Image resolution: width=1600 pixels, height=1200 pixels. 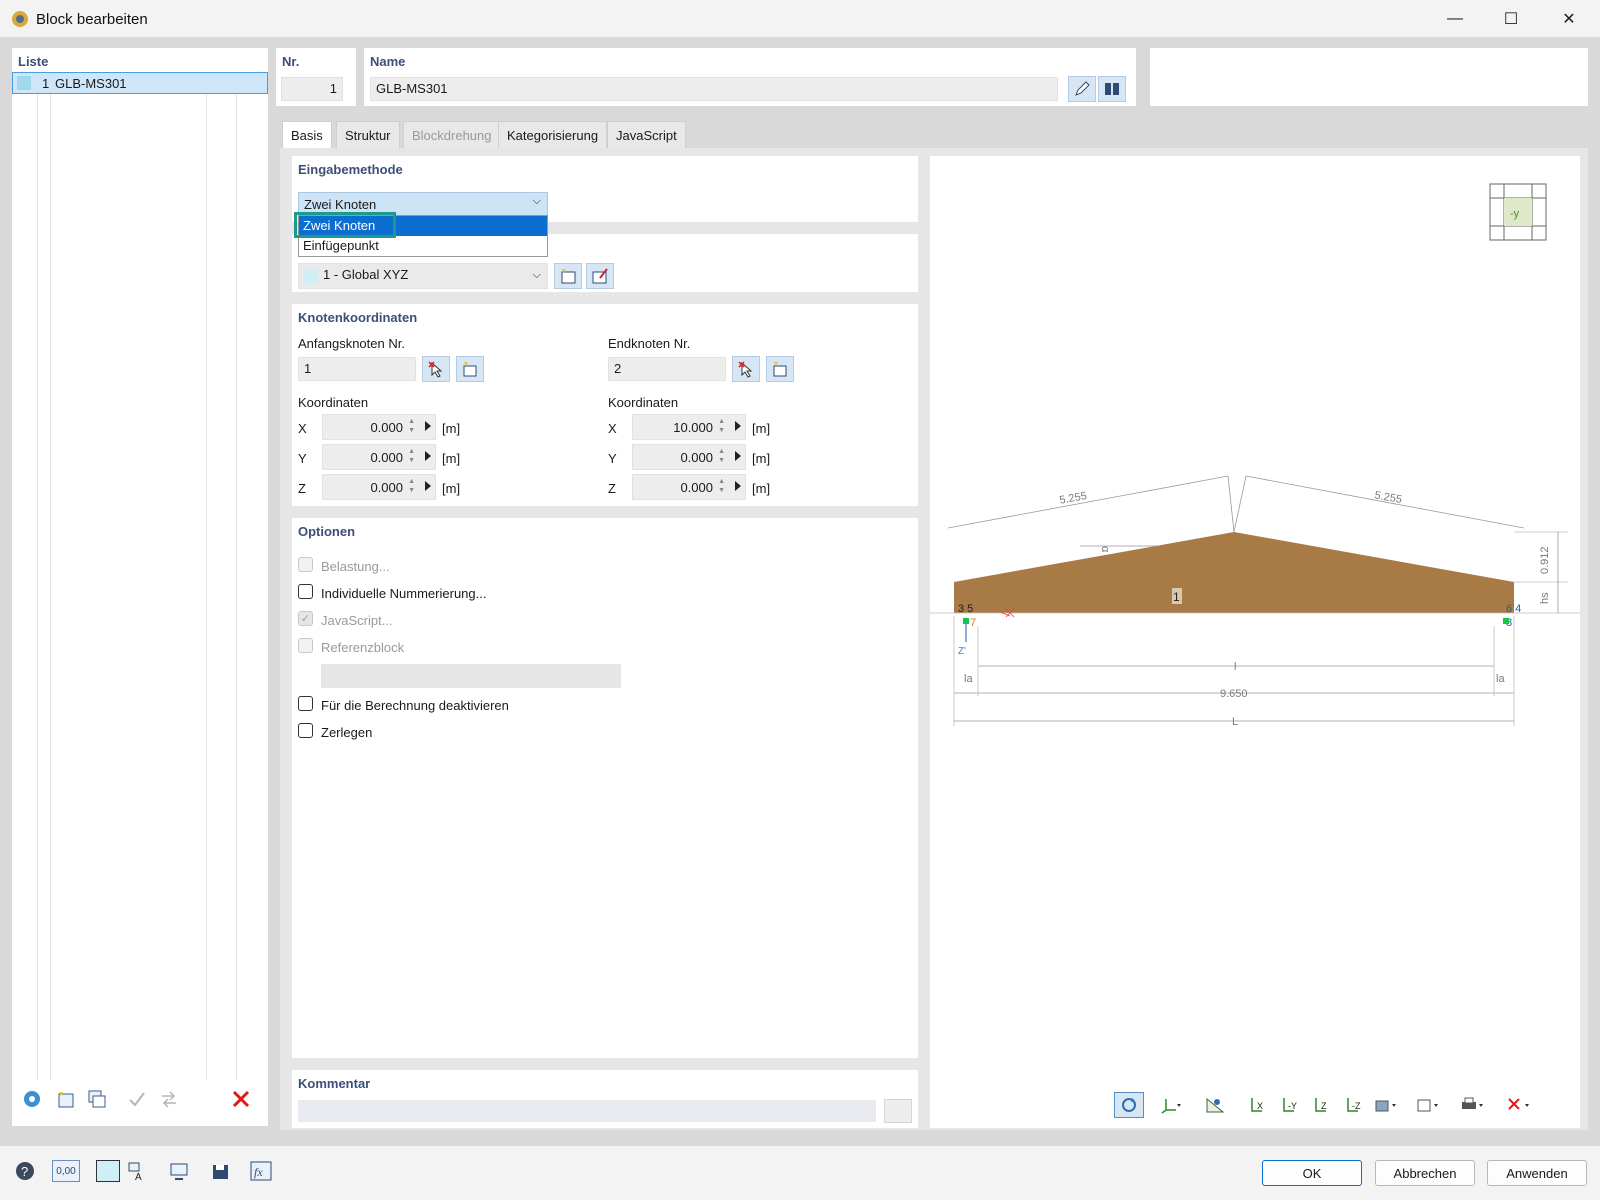 What do you see at coordinates (423, 246) in the screenshot?
I see `dropdown-option-einfuegepunkt: Einfügepunkt` at bounding box center [423, 246].